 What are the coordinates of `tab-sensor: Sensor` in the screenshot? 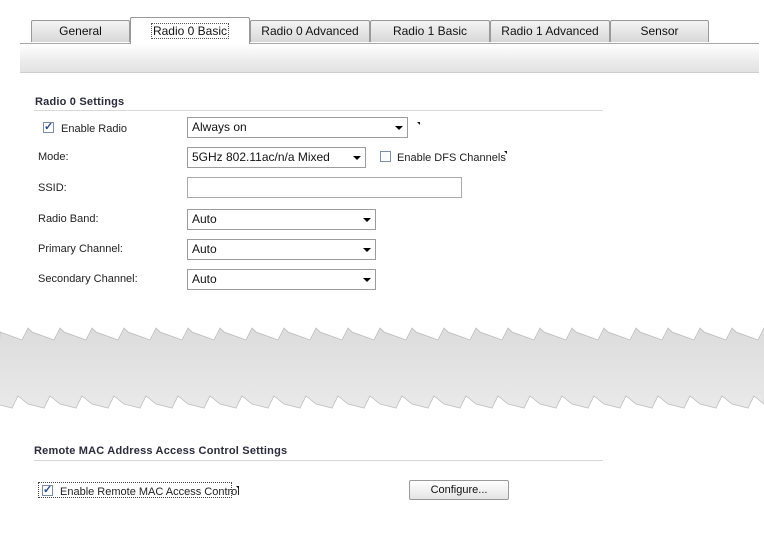 It's located at (659, 31).